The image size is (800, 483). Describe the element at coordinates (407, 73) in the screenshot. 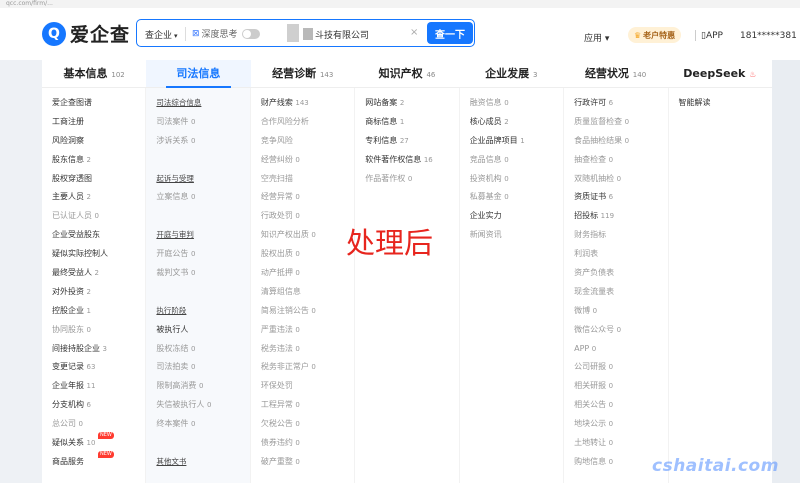

I see `tab-ip: 知识产权 46` at that location.